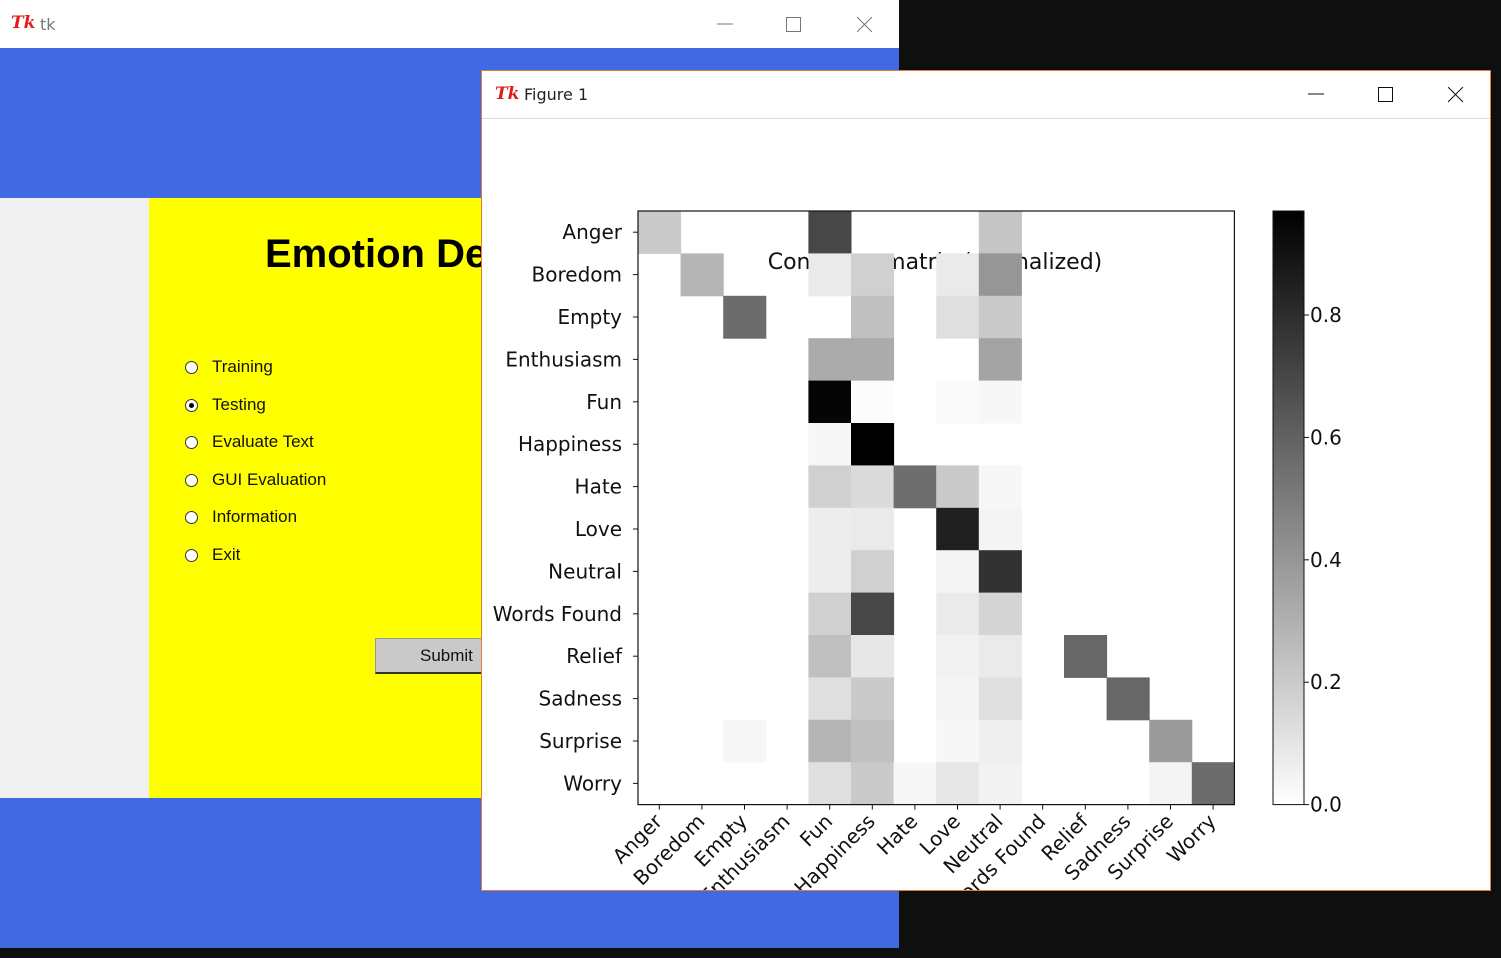 This screenshot has width=1501, height=958. Describe the element at coordinates (239, 404) in the screenshot. I see `option-label: Testing` at that location.